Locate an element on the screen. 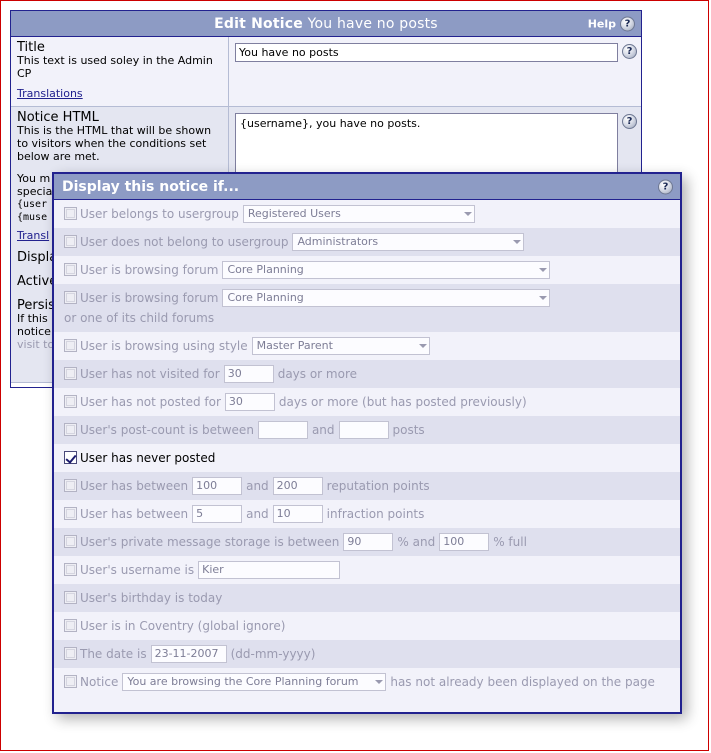 The width and height of the screenshot is (711, 753). condition-text: days or more (but has posted previously) is located at coordinates (402, 402).